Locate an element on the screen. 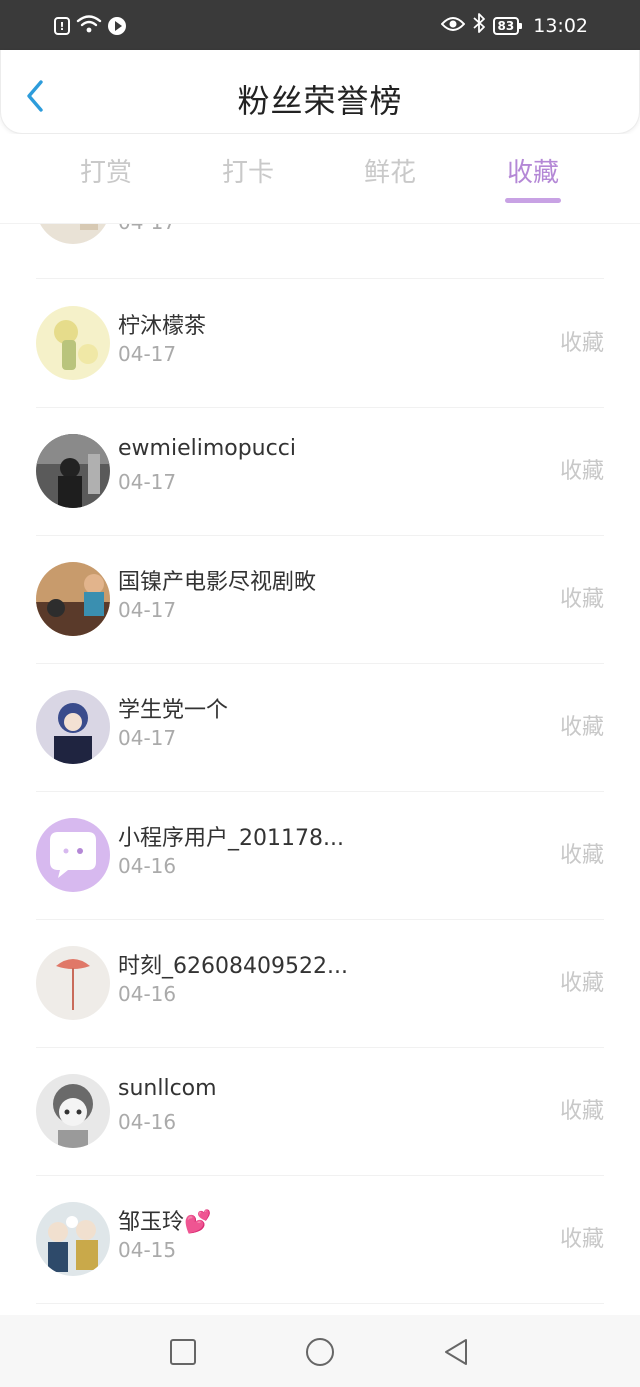  list-item: 小程序用户_201178... 04-16 收藏 is located at coordinates (320, 856).